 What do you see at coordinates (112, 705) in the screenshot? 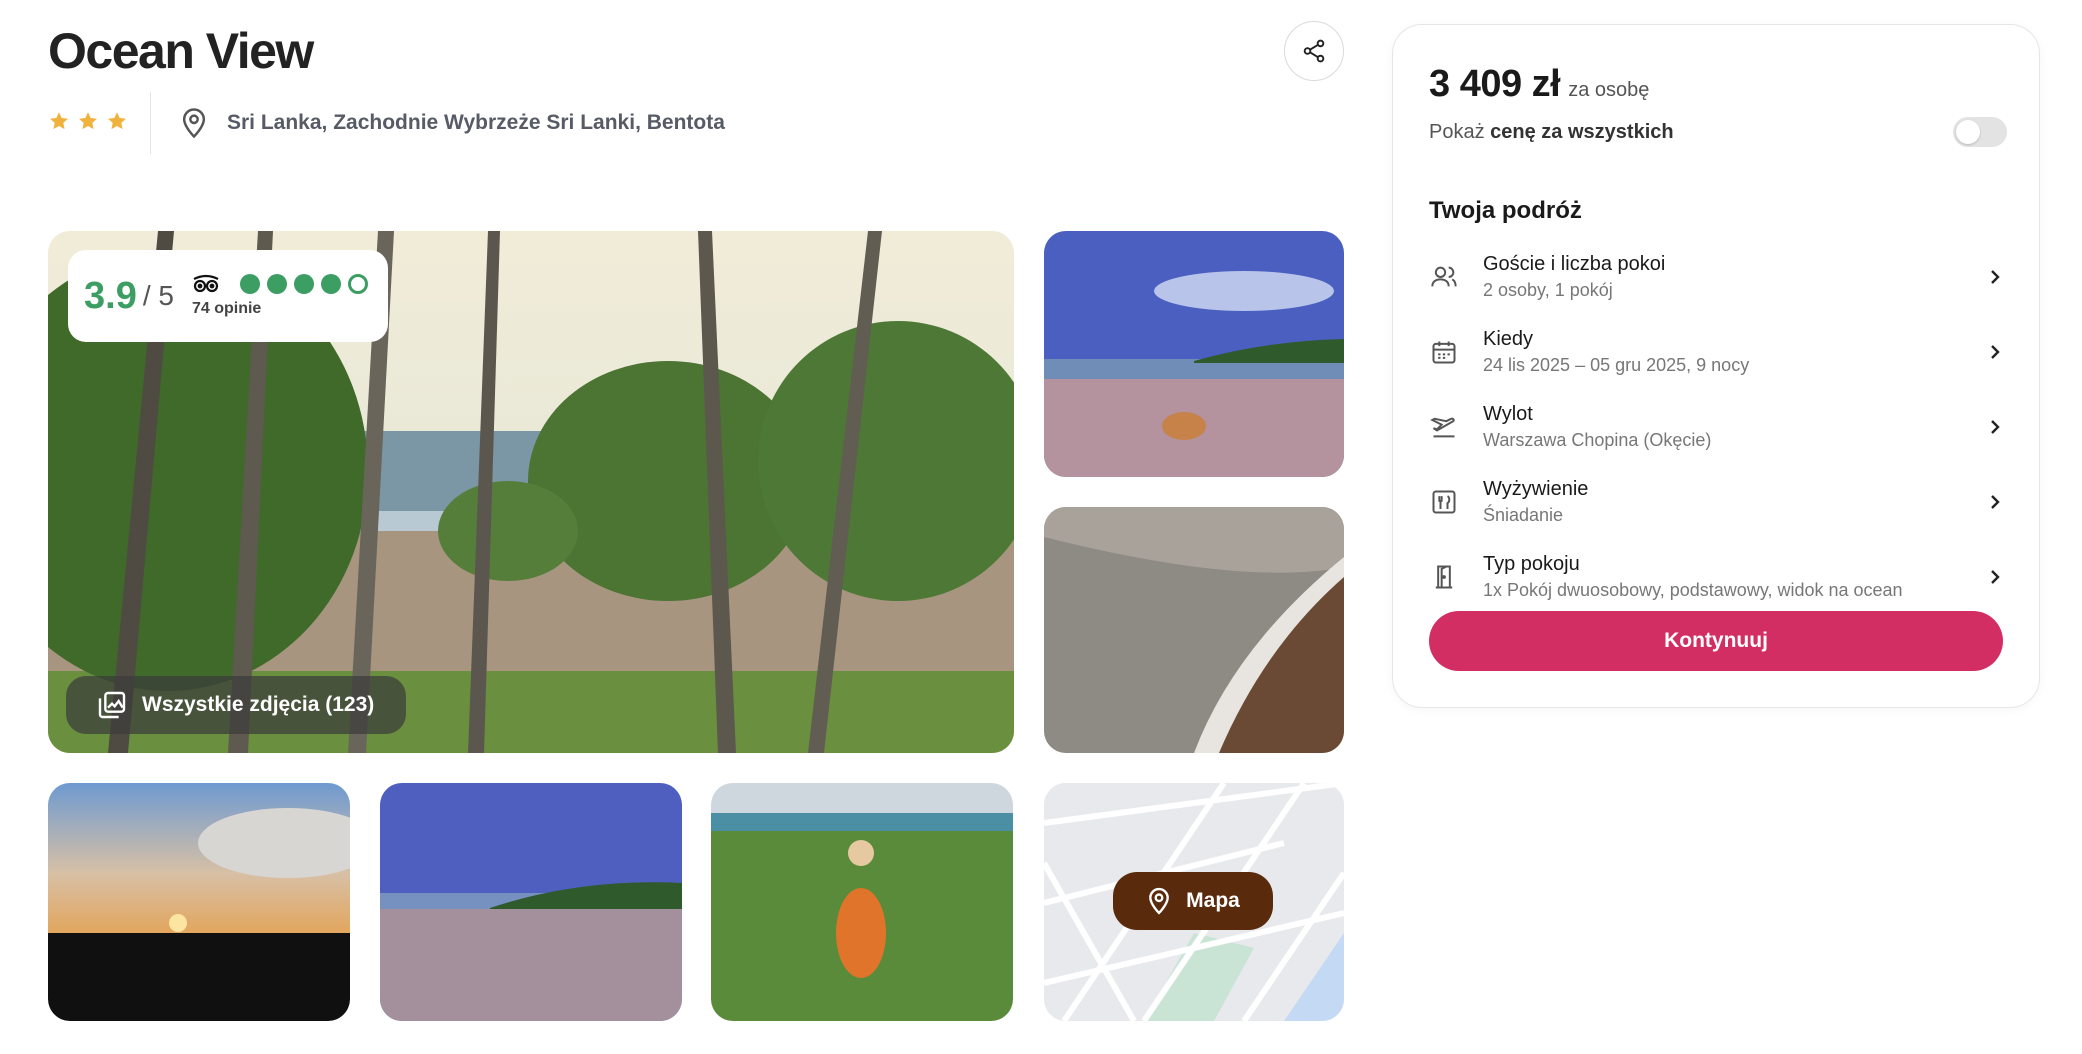
I see `gallery-icon` at bounding box center [112, 705].